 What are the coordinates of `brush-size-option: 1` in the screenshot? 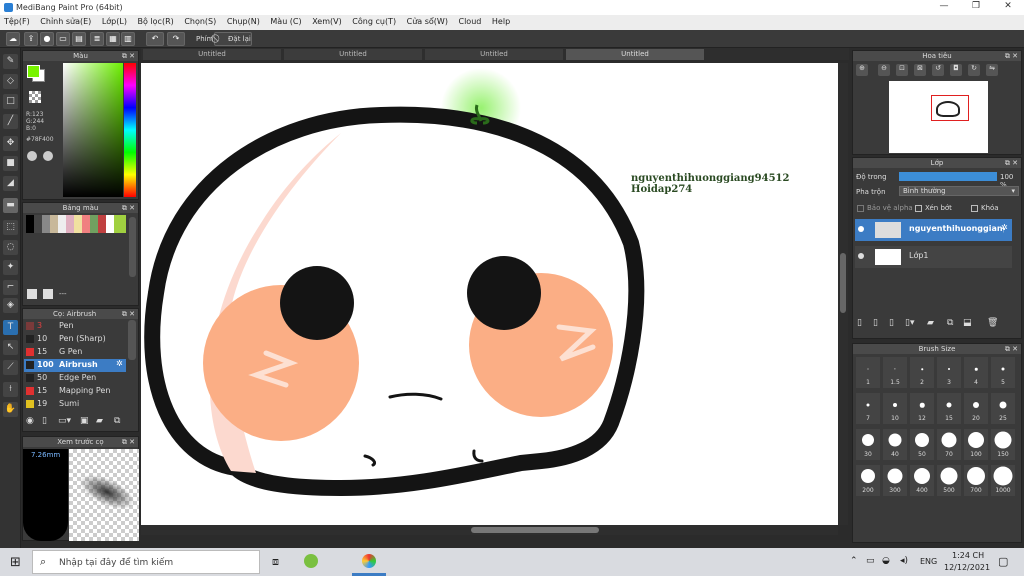 It's located at (868, 372).